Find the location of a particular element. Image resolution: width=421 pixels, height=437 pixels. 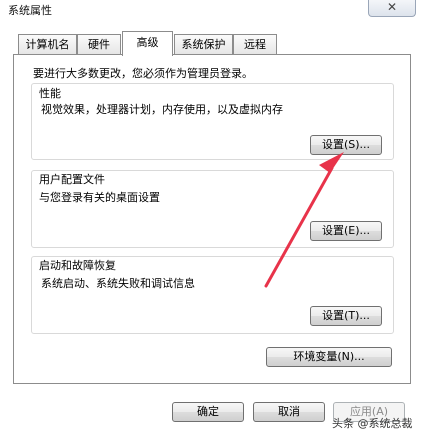

annotation-arrow-shaft is located at coordinates (299, 227).